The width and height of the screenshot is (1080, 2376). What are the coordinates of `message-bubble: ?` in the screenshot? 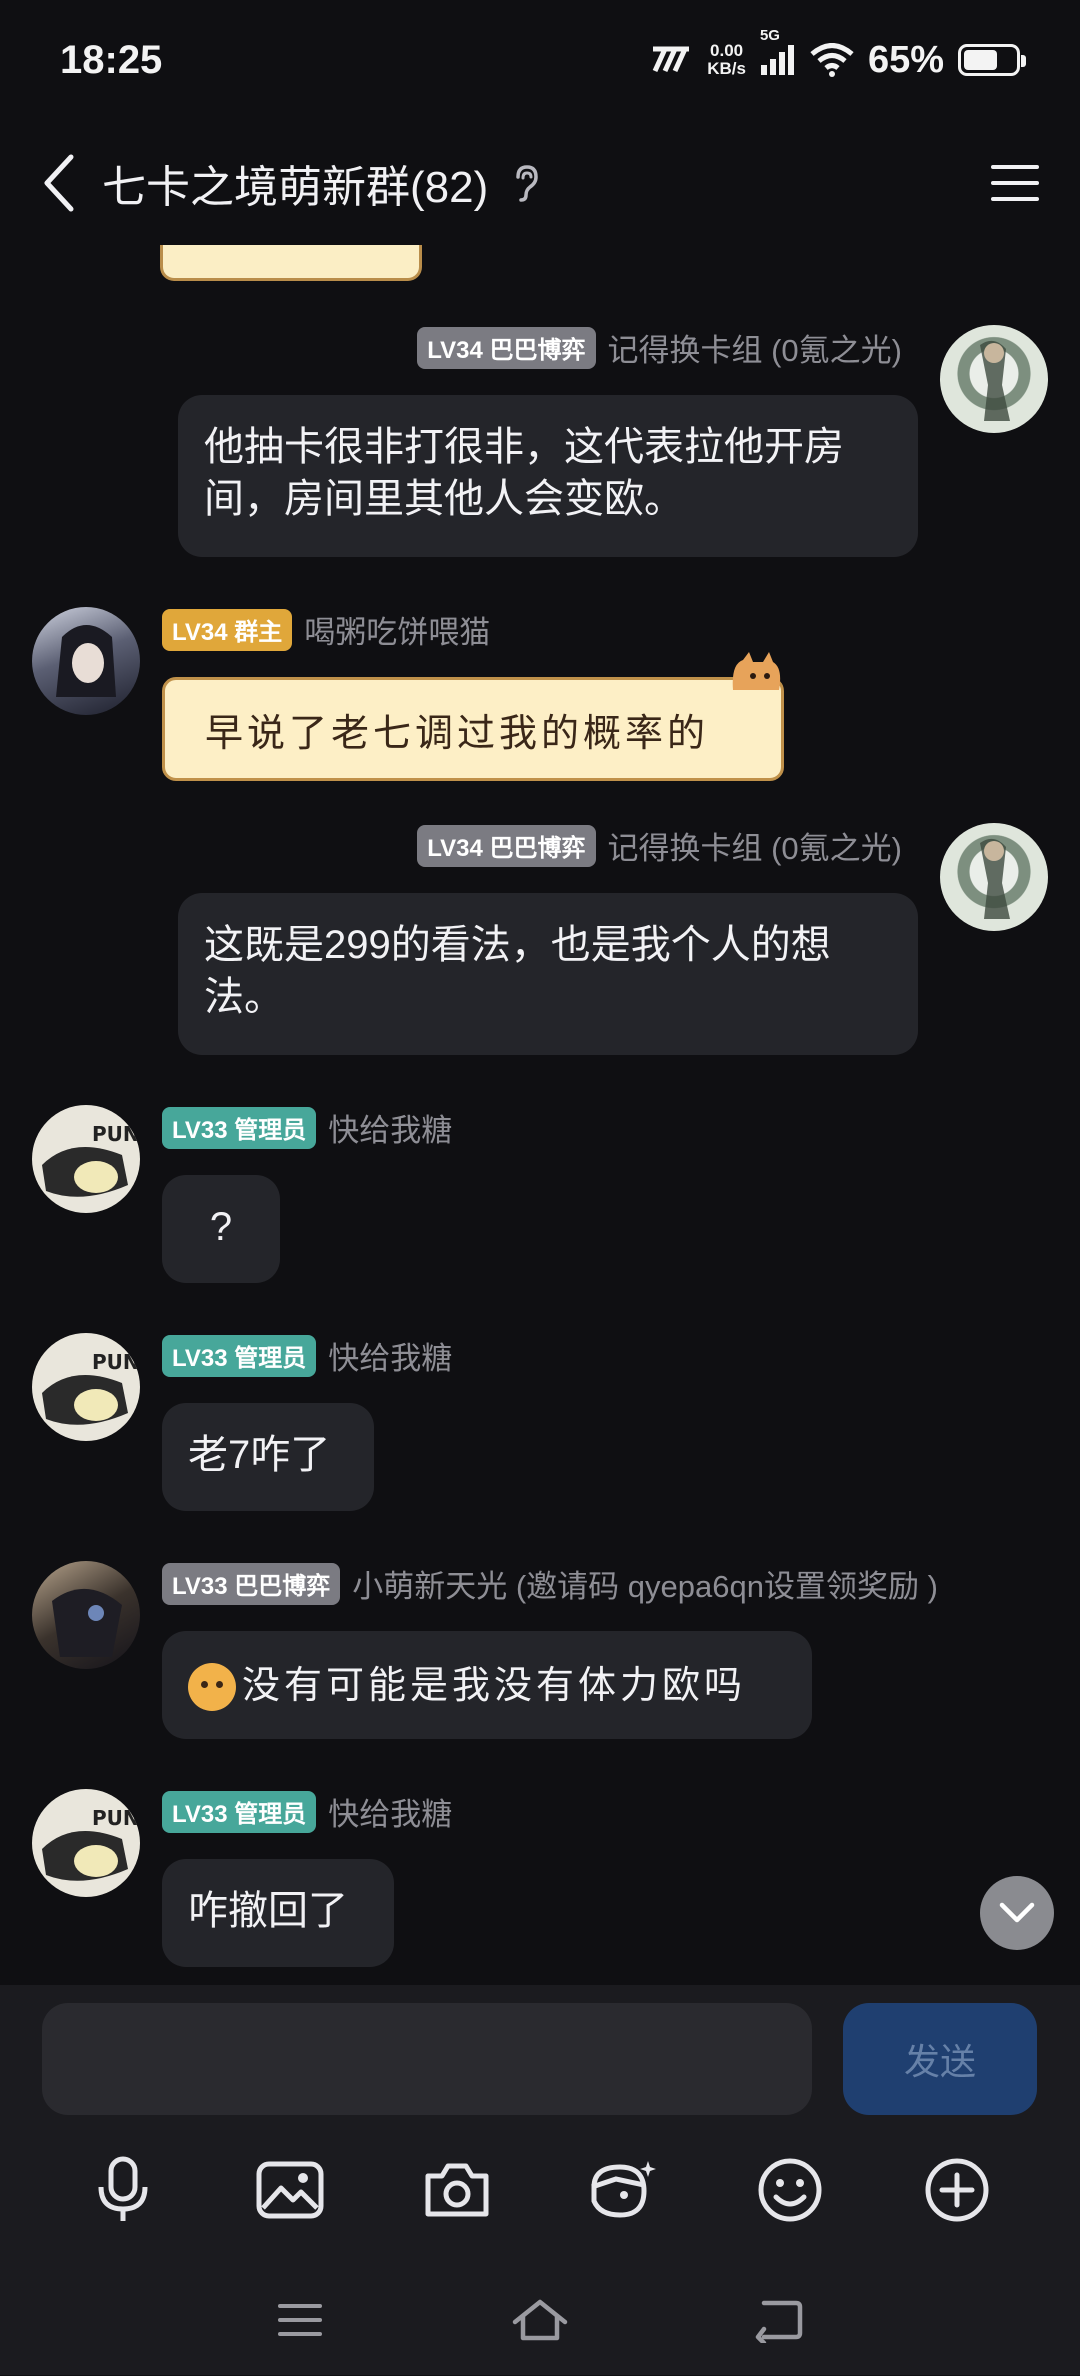 It's located at (221, 1229).